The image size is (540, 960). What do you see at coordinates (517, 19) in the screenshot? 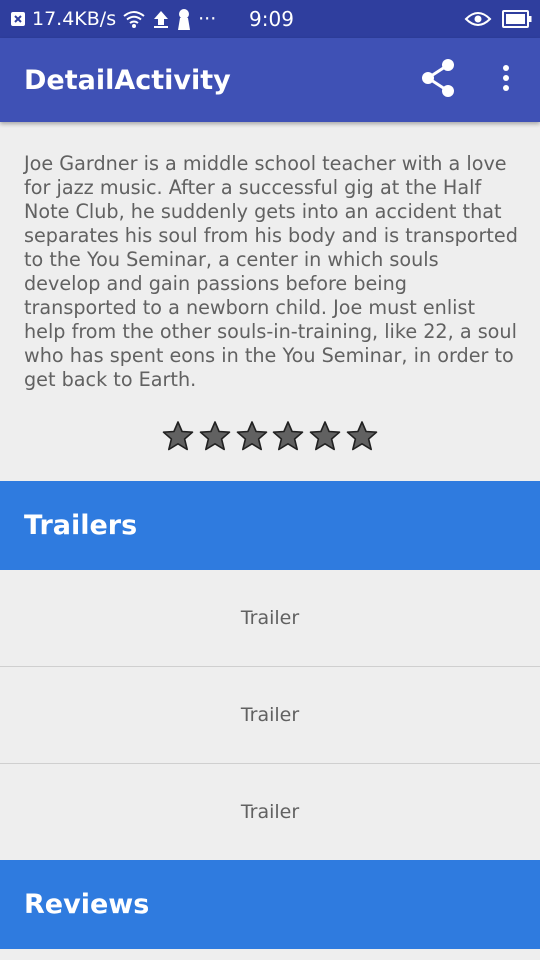
I see `battery-icon` at bounding box center [517, 19].